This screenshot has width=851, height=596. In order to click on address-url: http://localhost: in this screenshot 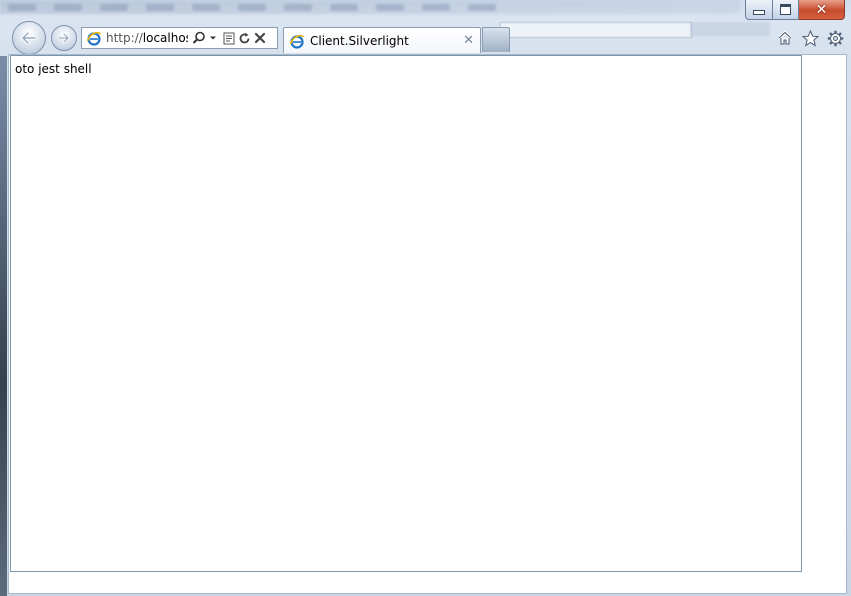, I will do `click(147, 38)`.